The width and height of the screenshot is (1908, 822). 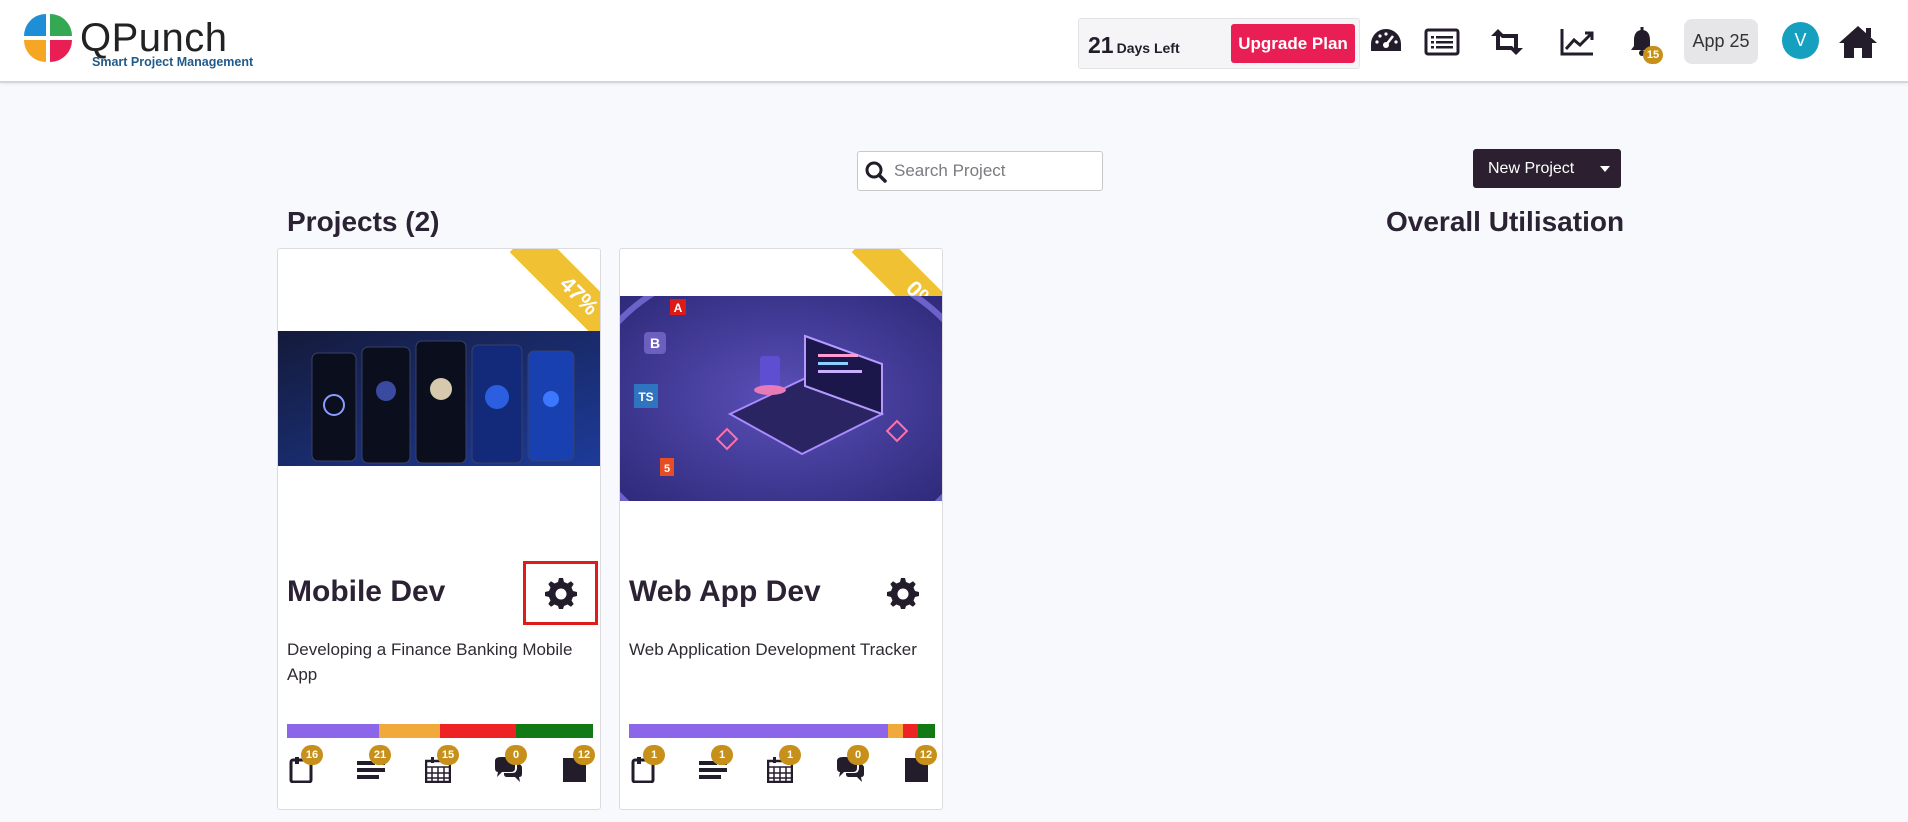 I want to click on trial-status: 21 Days Left Upgrade Plan, so click(x=1219, y=43).